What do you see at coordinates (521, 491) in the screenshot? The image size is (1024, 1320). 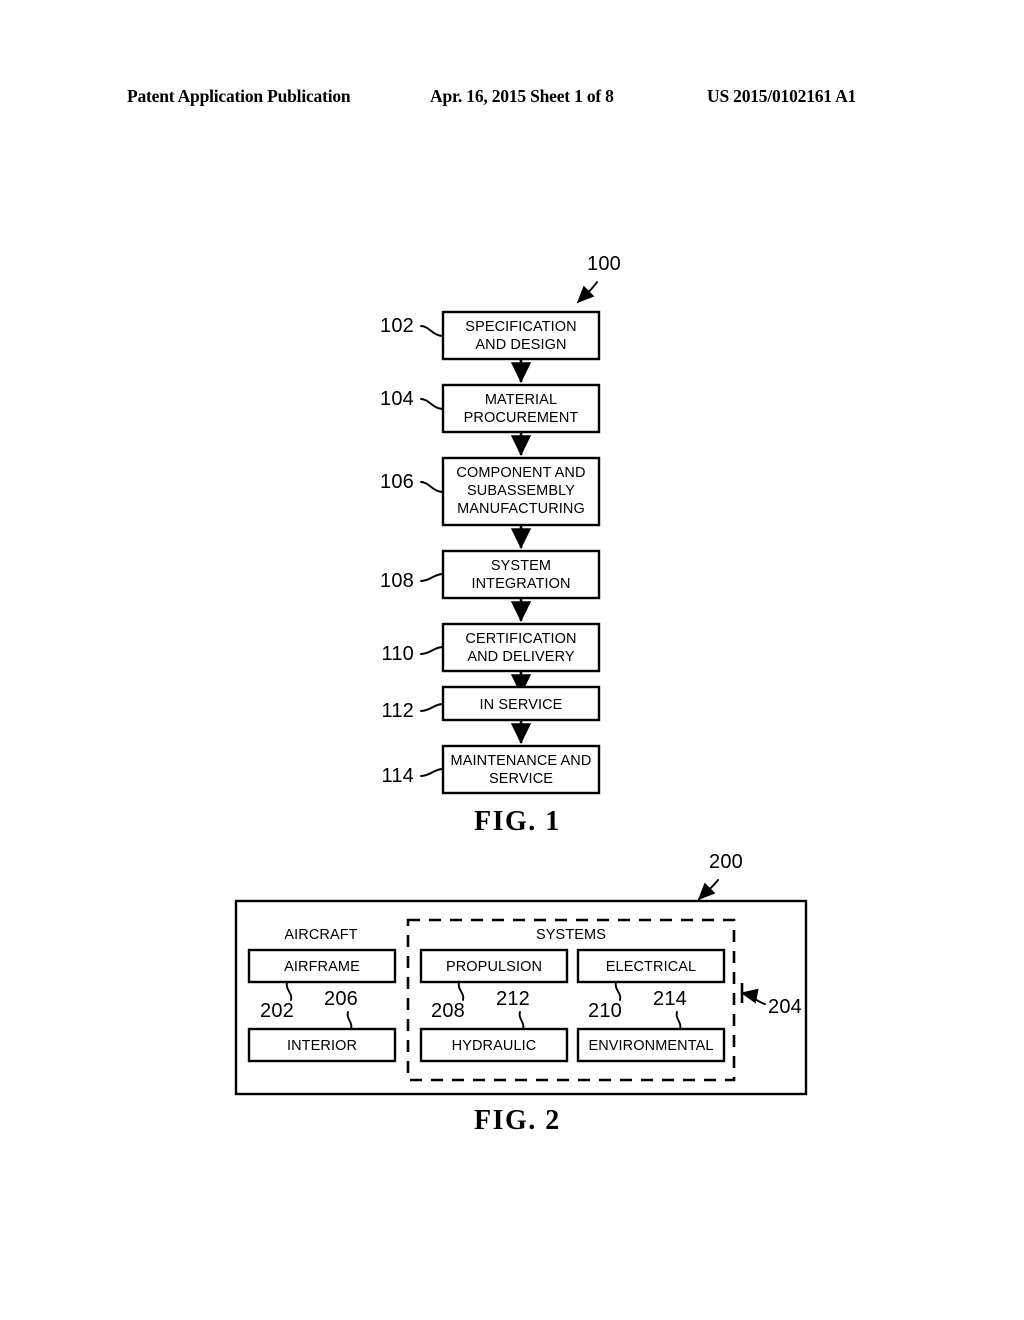 I see `flow-box-label-2-line-1: SUBASSEMBLY` at bounding box center [521, 491].